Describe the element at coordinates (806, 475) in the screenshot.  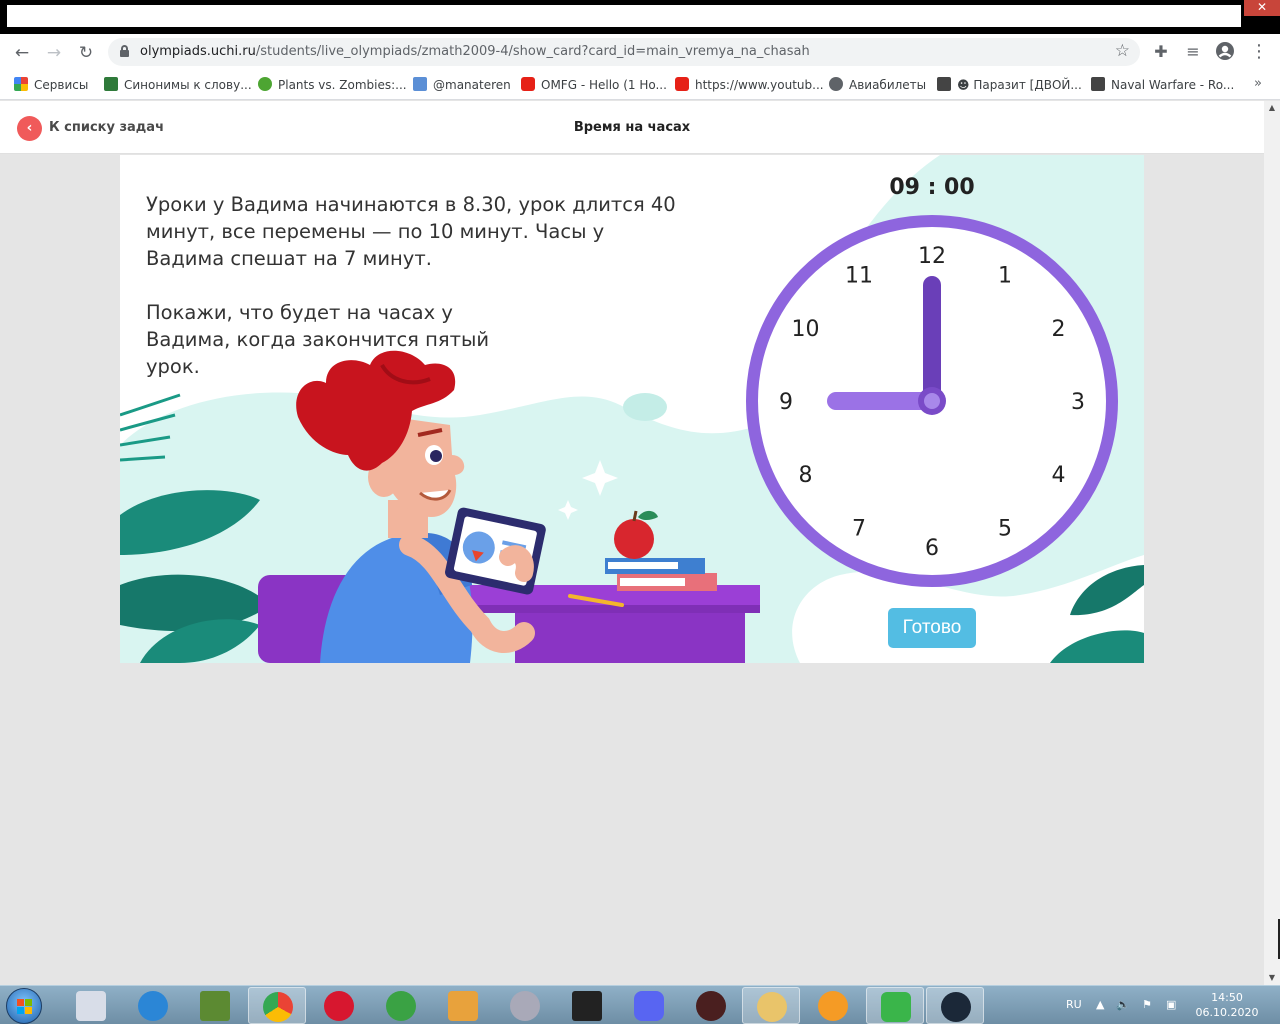
I see `clock-number-8: 8` at that location.